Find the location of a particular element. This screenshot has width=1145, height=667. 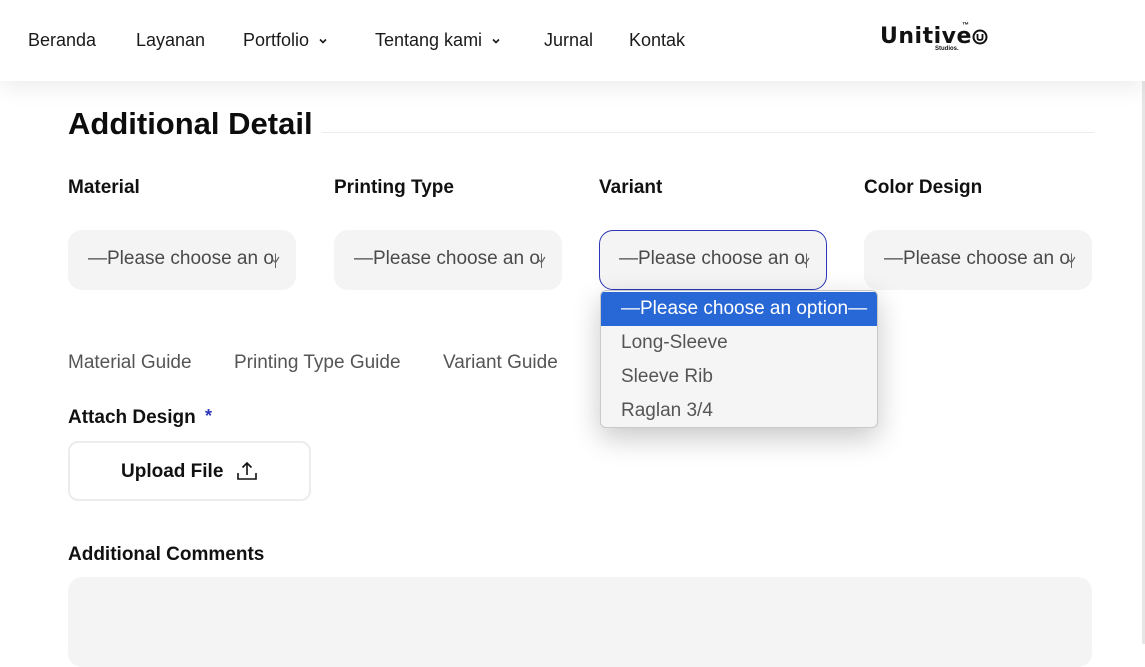

printing-type-label: Printing Type is located at coordinates (394, 187).